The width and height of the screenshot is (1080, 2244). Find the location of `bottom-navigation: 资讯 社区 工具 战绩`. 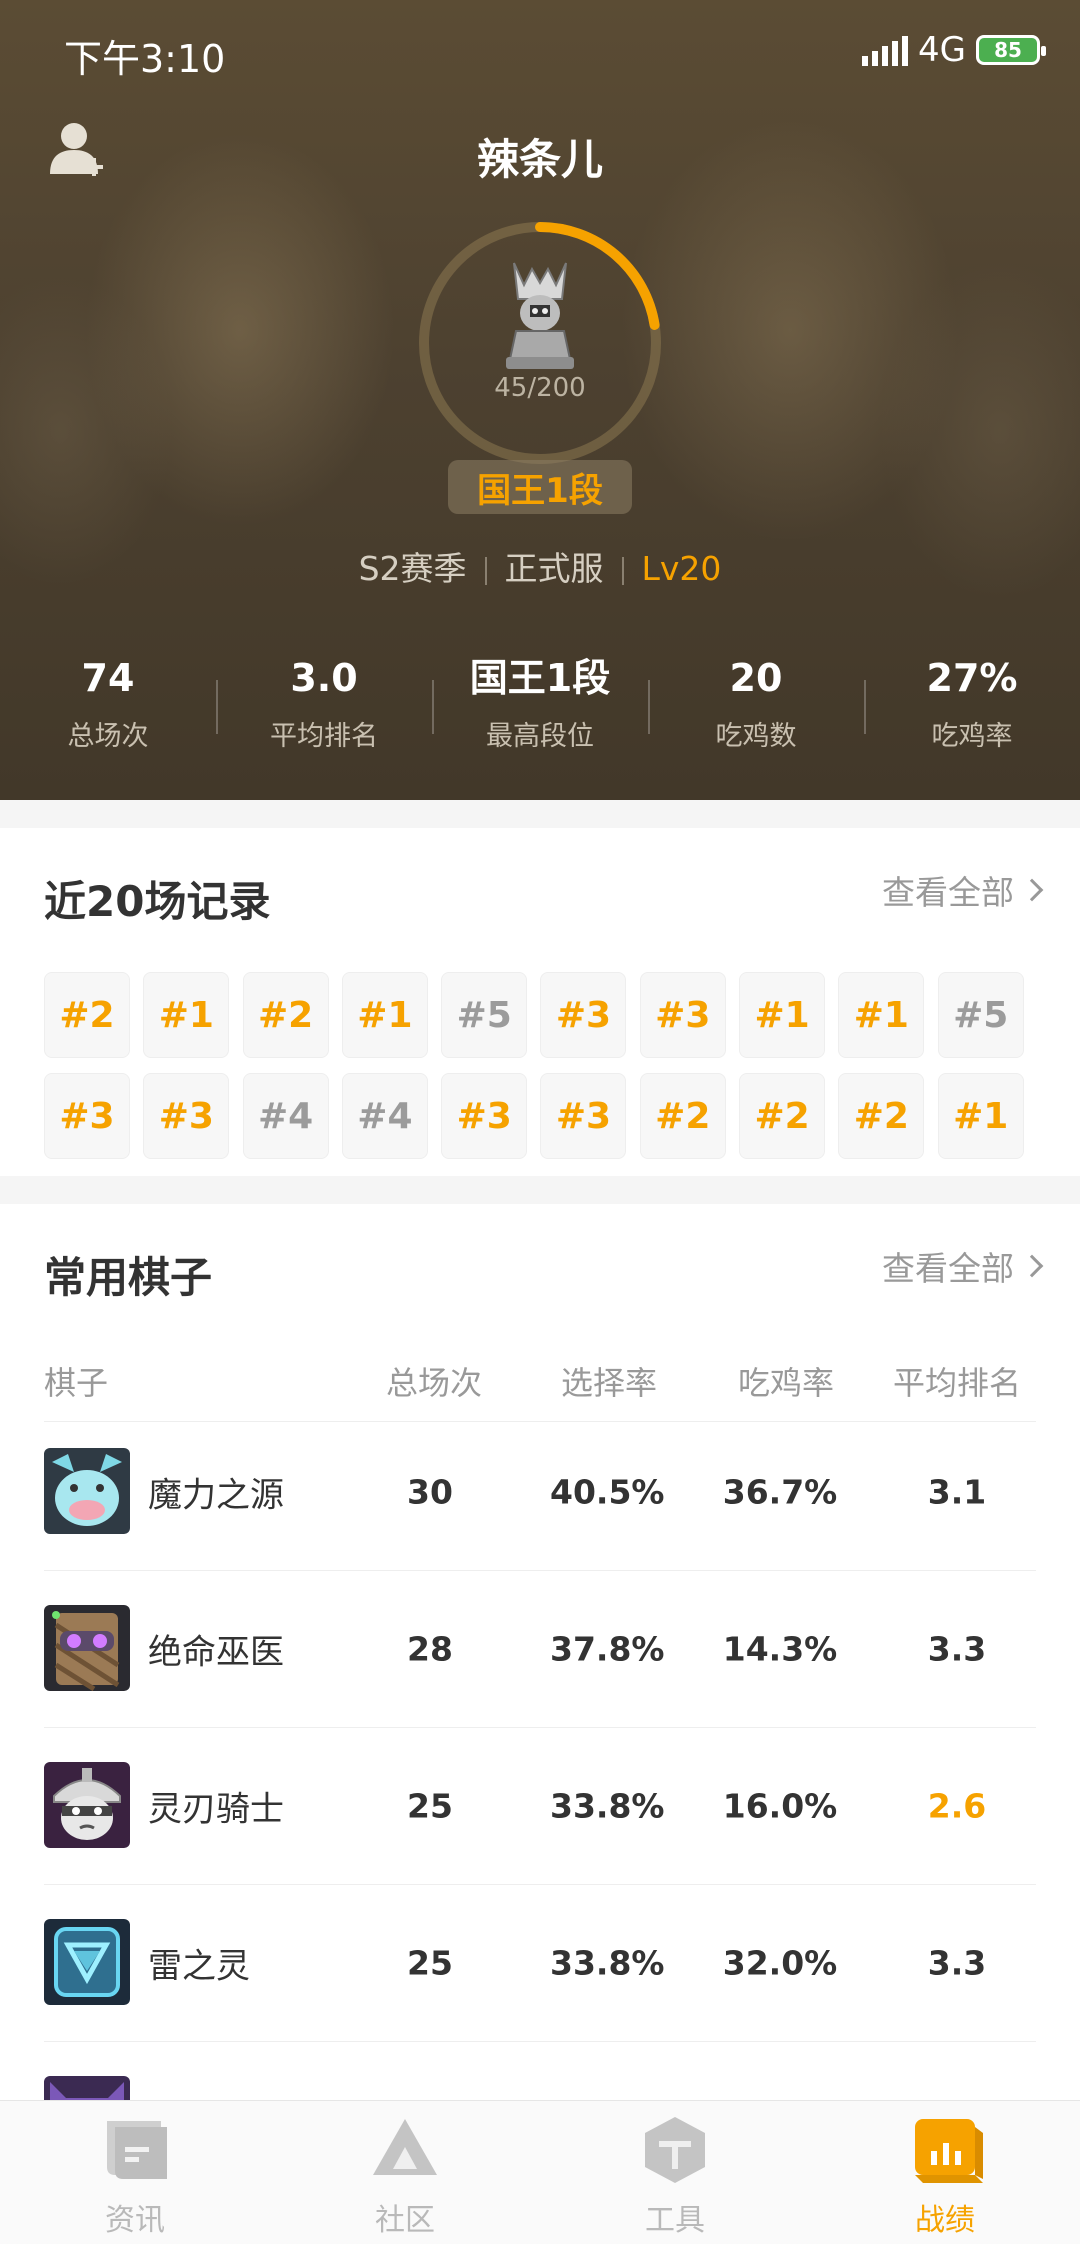

bottom-navigation: 资讯 社区 工具 战绩 is located at coordinates (540, 2172).